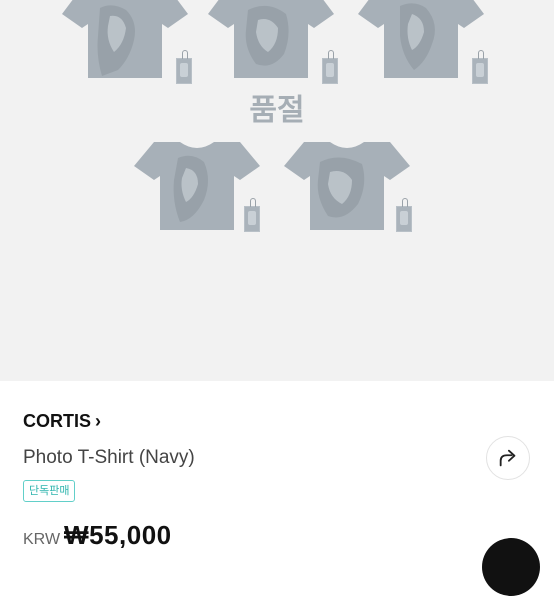  I want to click on price-row: KRW ₩55,000, so click(97, 535).